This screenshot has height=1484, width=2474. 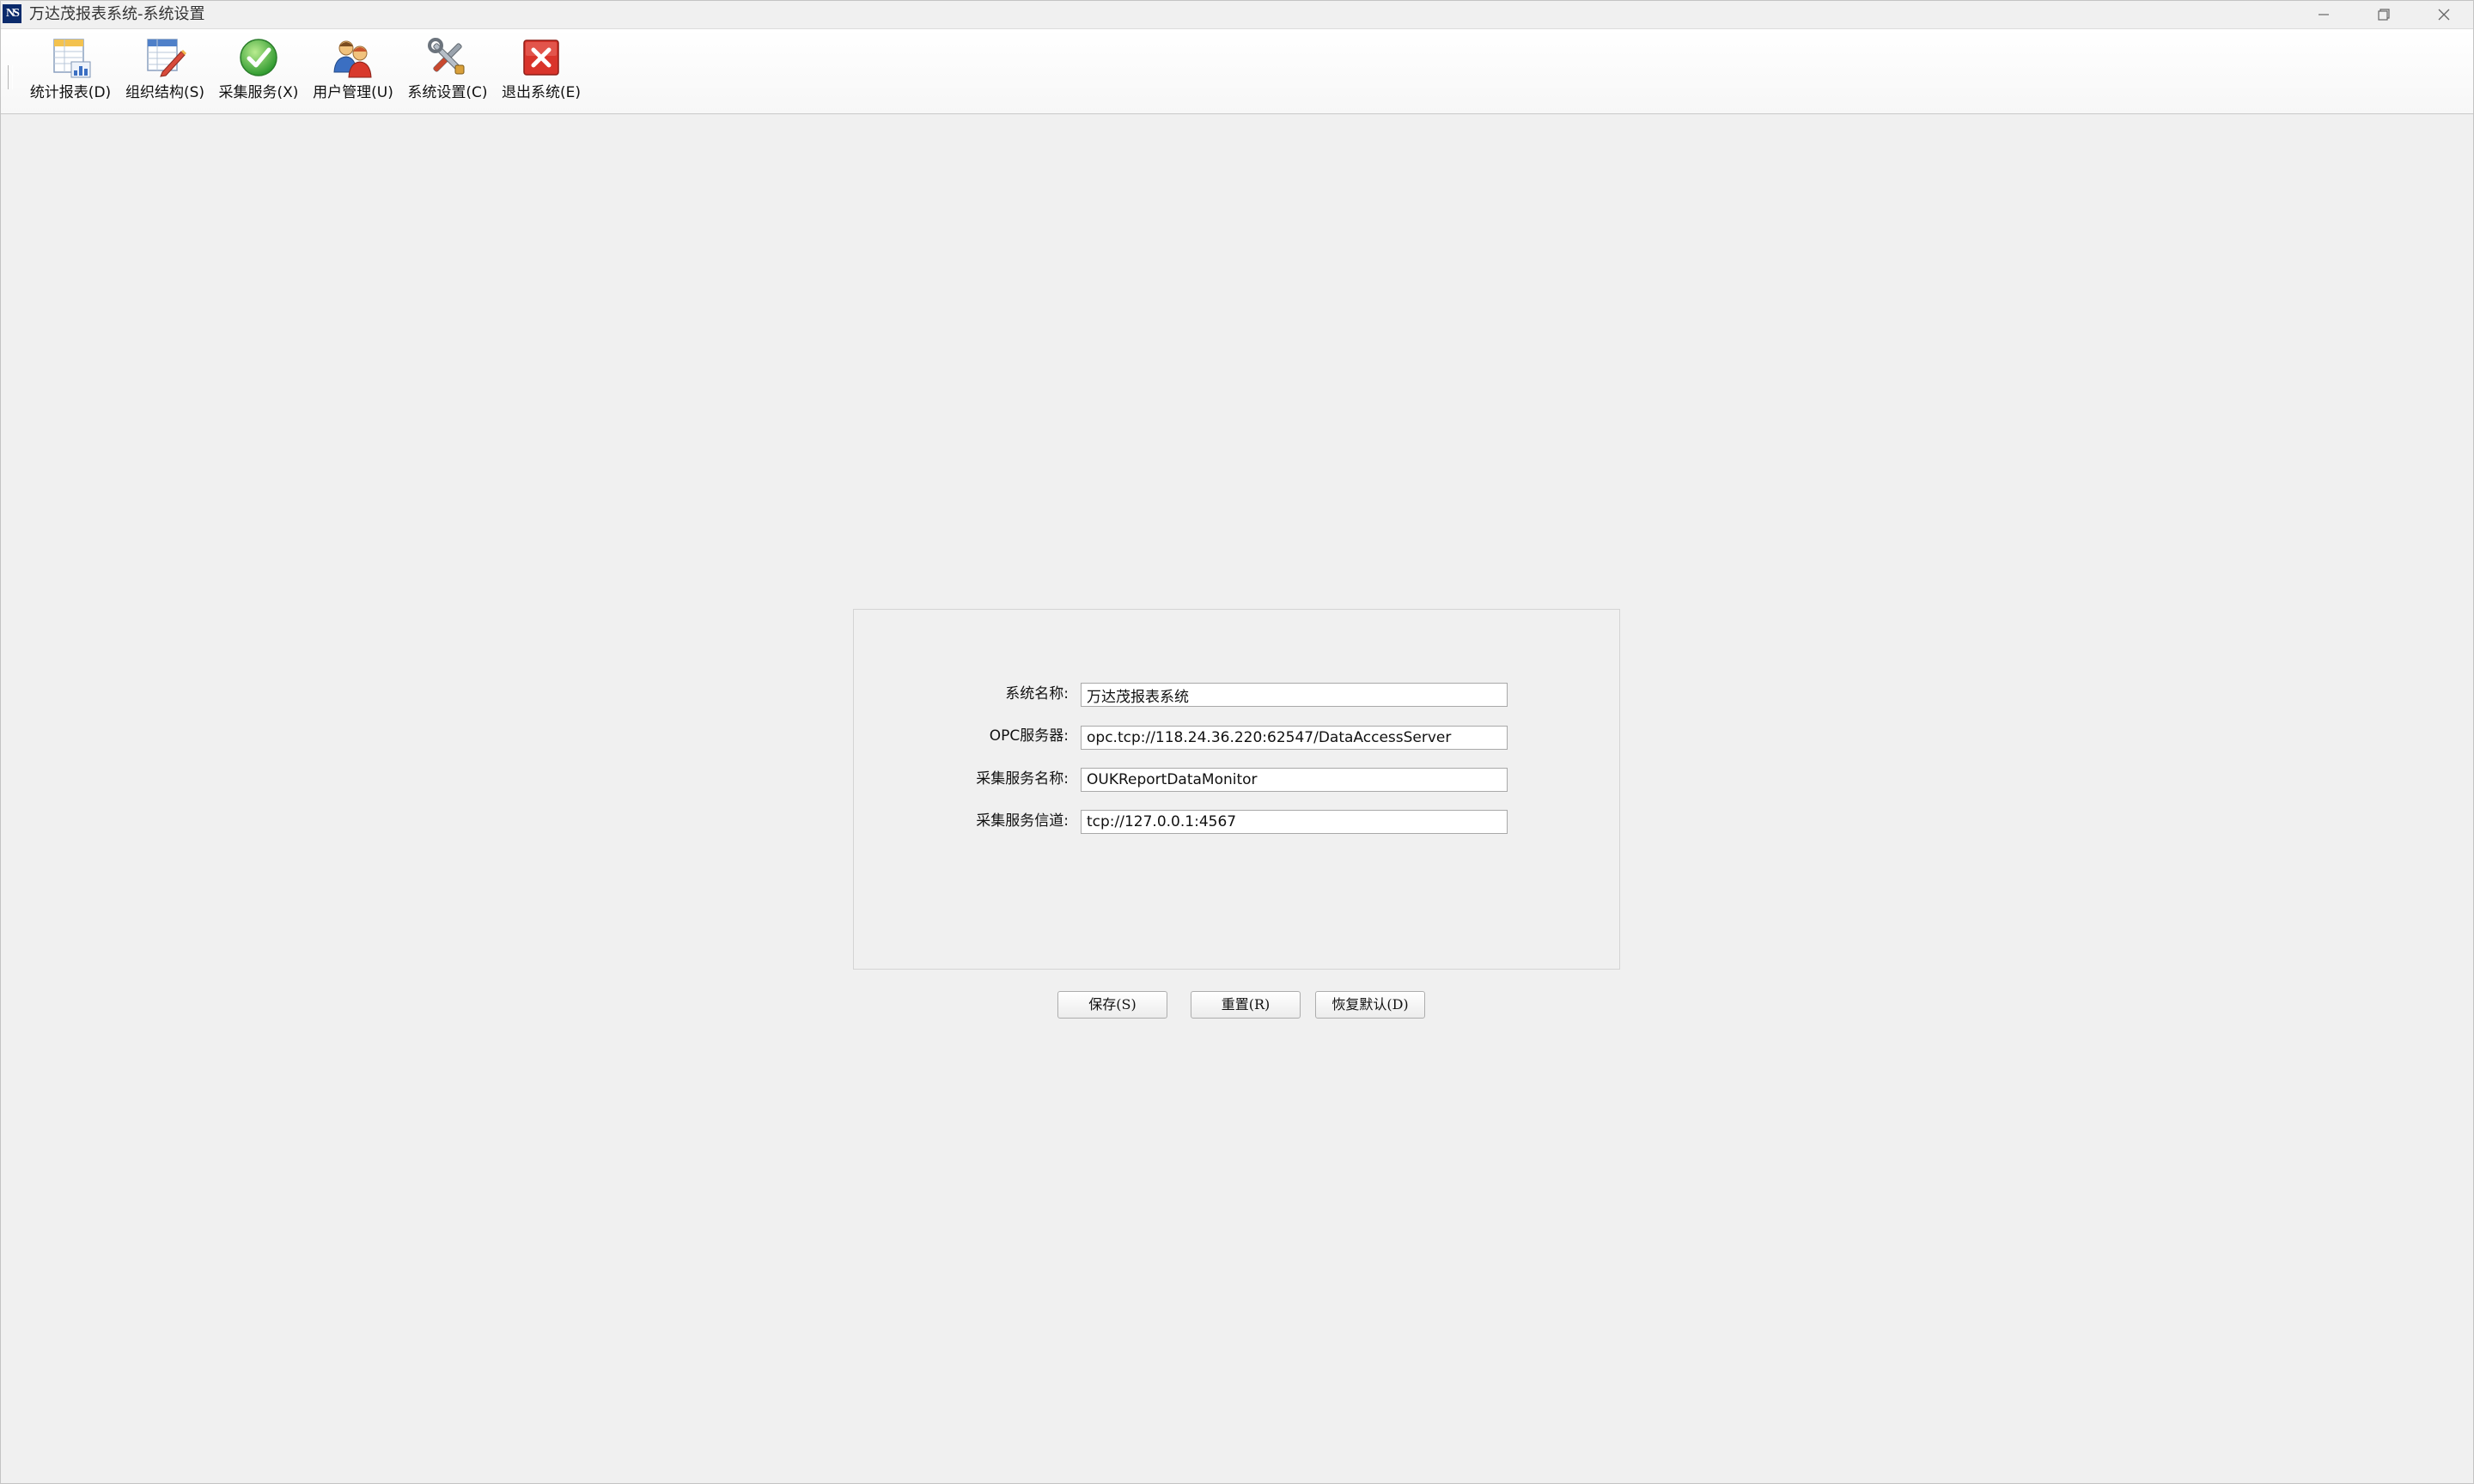 What do you see at coordinates (1294, 738) in the screenshot?
I see `opc-server-input` at bounding box center [1294, 738].